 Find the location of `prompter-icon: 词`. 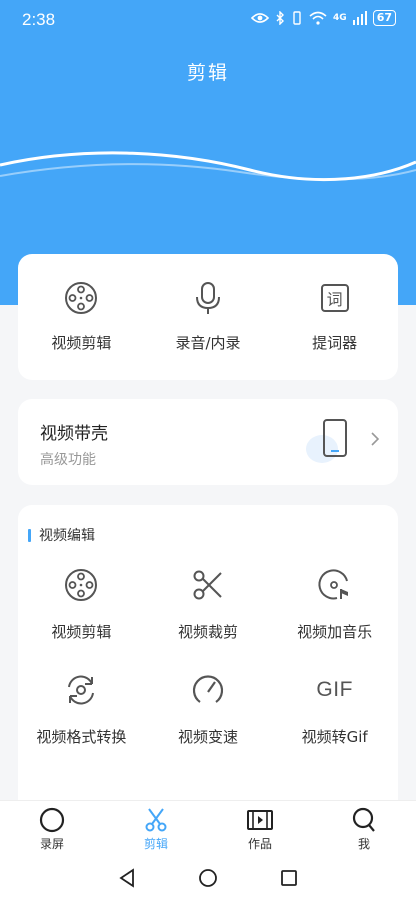

prompter-icon: 词 is located at coordinates (335, 298).